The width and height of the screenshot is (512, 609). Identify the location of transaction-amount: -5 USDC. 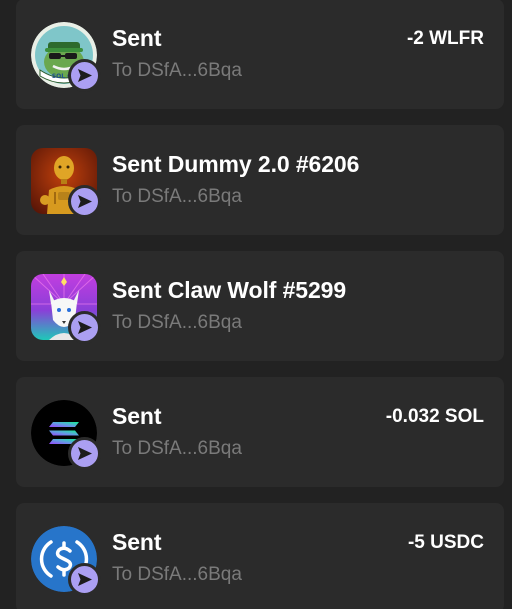
(445, 542).